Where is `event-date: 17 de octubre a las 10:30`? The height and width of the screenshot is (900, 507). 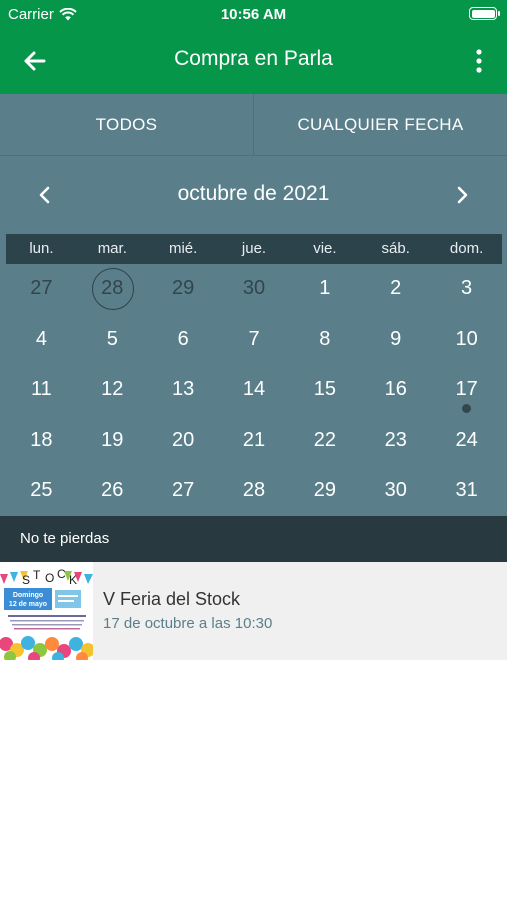 event-date: 17 de octubre a las 10:30 is located at coordinates (188, 623).